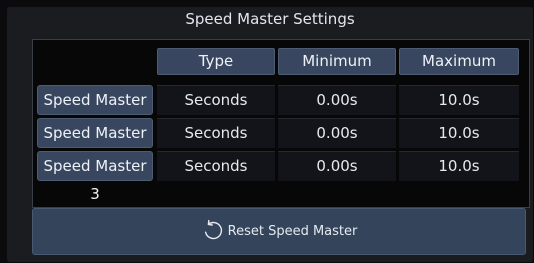 This screenshot has width=534, height=263. Describe the element at coordinates (216, 61) in the screenshot. I see `column-header-type: Type` at that location.